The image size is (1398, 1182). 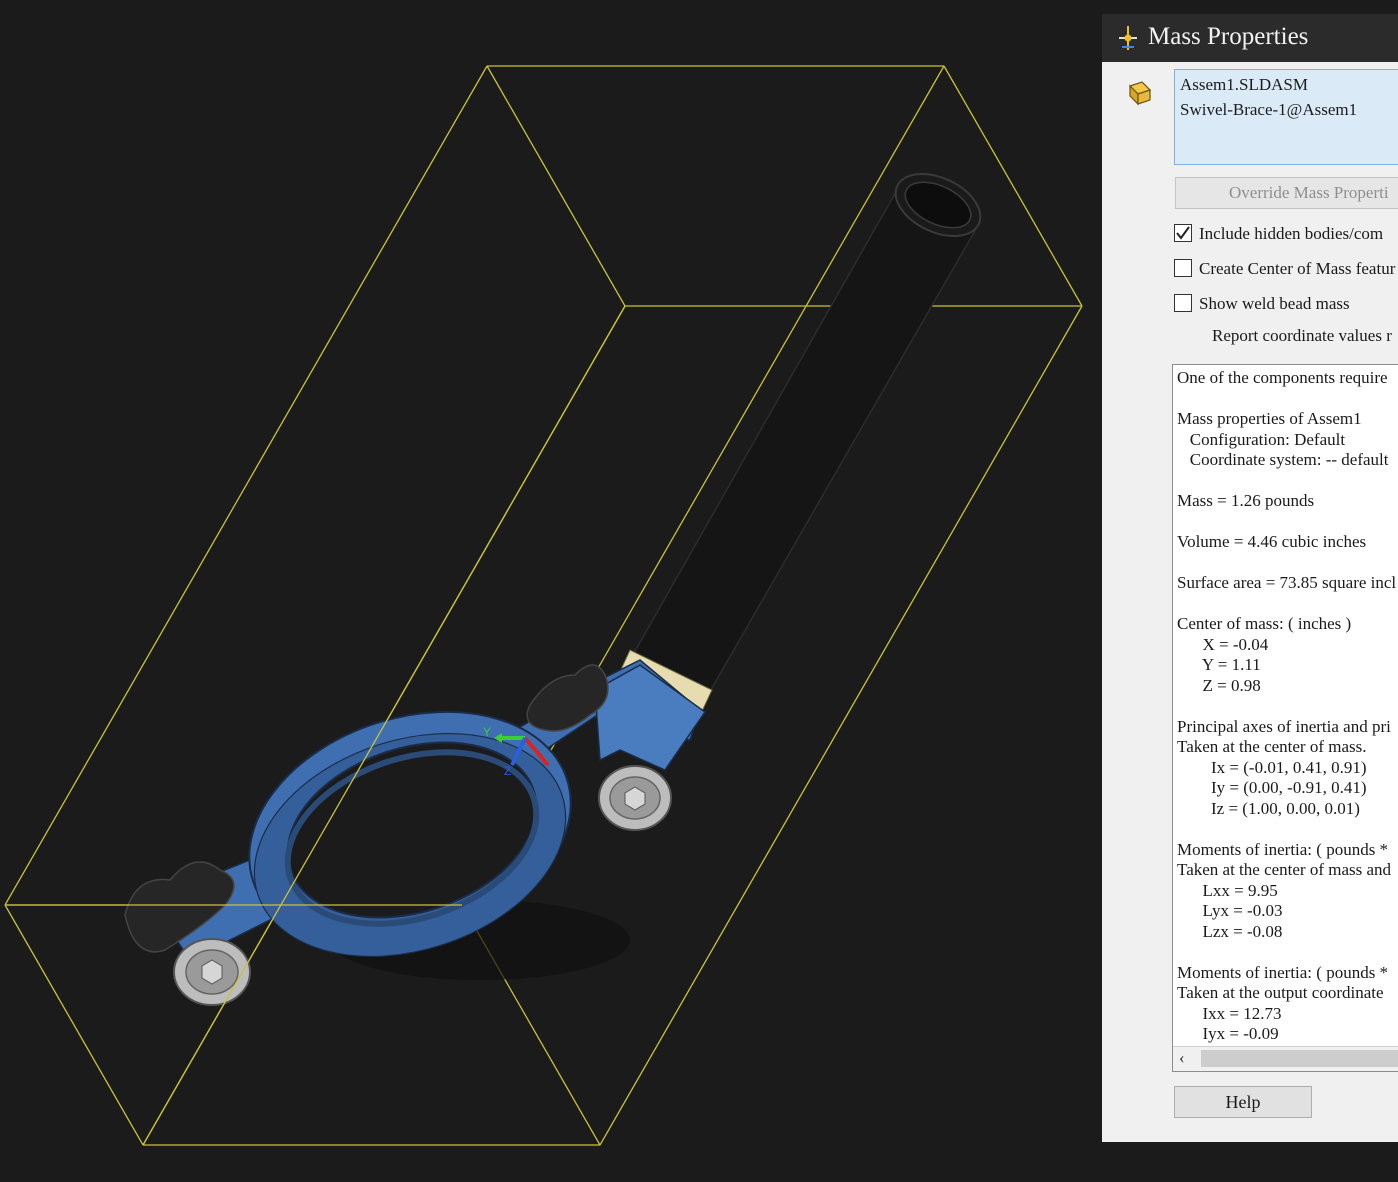 What do you see at coordinates (1243, 1102) in the screenshot?
I see `help-button: Help` at bounding box center [1243, 1102].